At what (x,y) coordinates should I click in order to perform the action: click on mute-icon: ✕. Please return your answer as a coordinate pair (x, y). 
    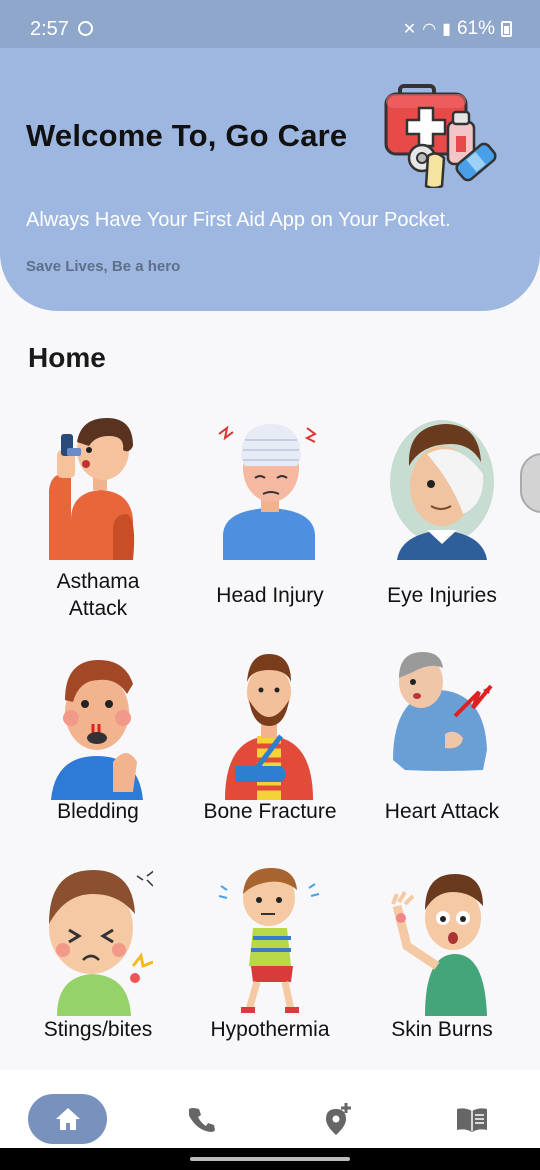
    Looking at the image, I should click on (409, 29).